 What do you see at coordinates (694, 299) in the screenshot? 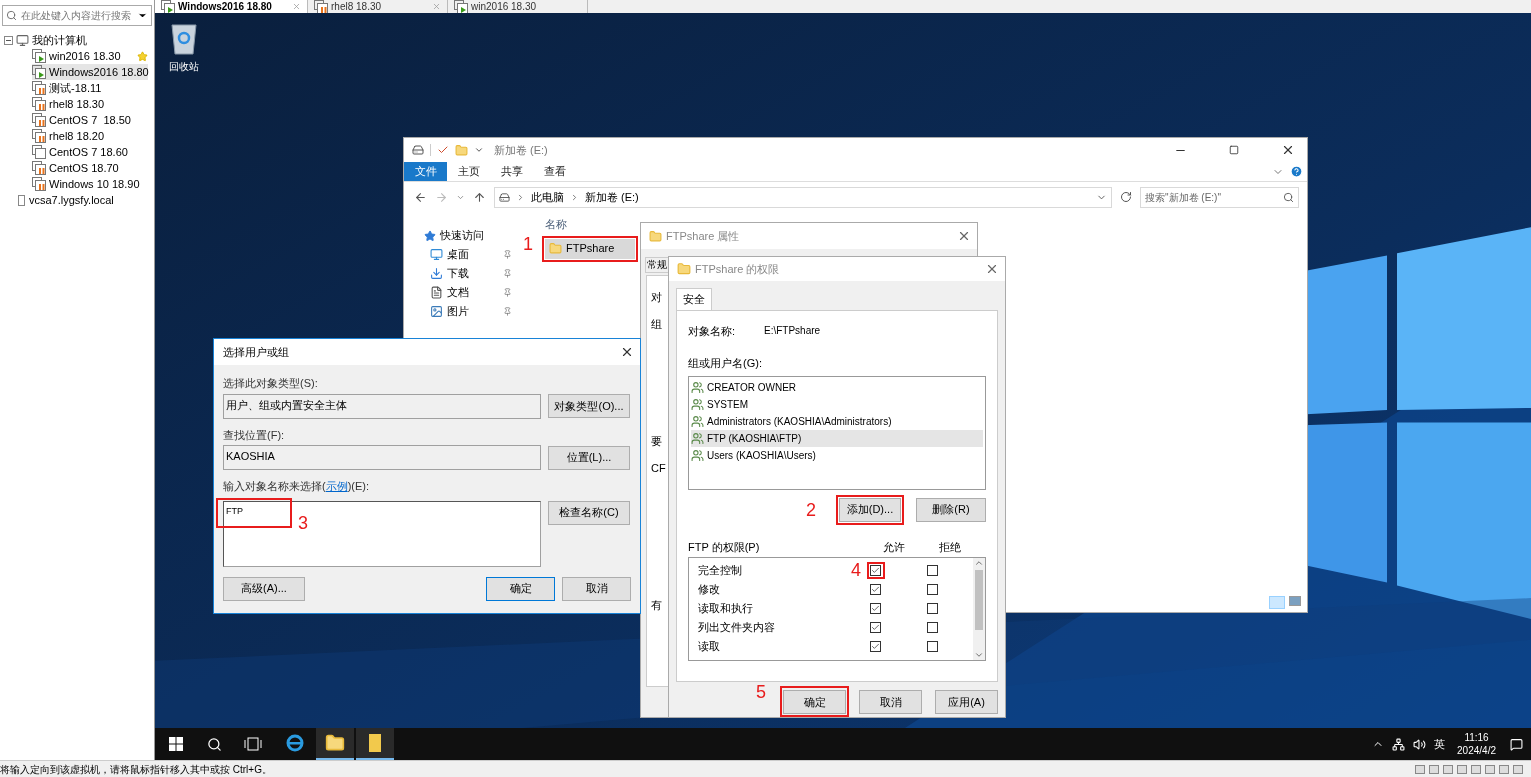
I see `tab: 安全` at bounding box center [694, 299].